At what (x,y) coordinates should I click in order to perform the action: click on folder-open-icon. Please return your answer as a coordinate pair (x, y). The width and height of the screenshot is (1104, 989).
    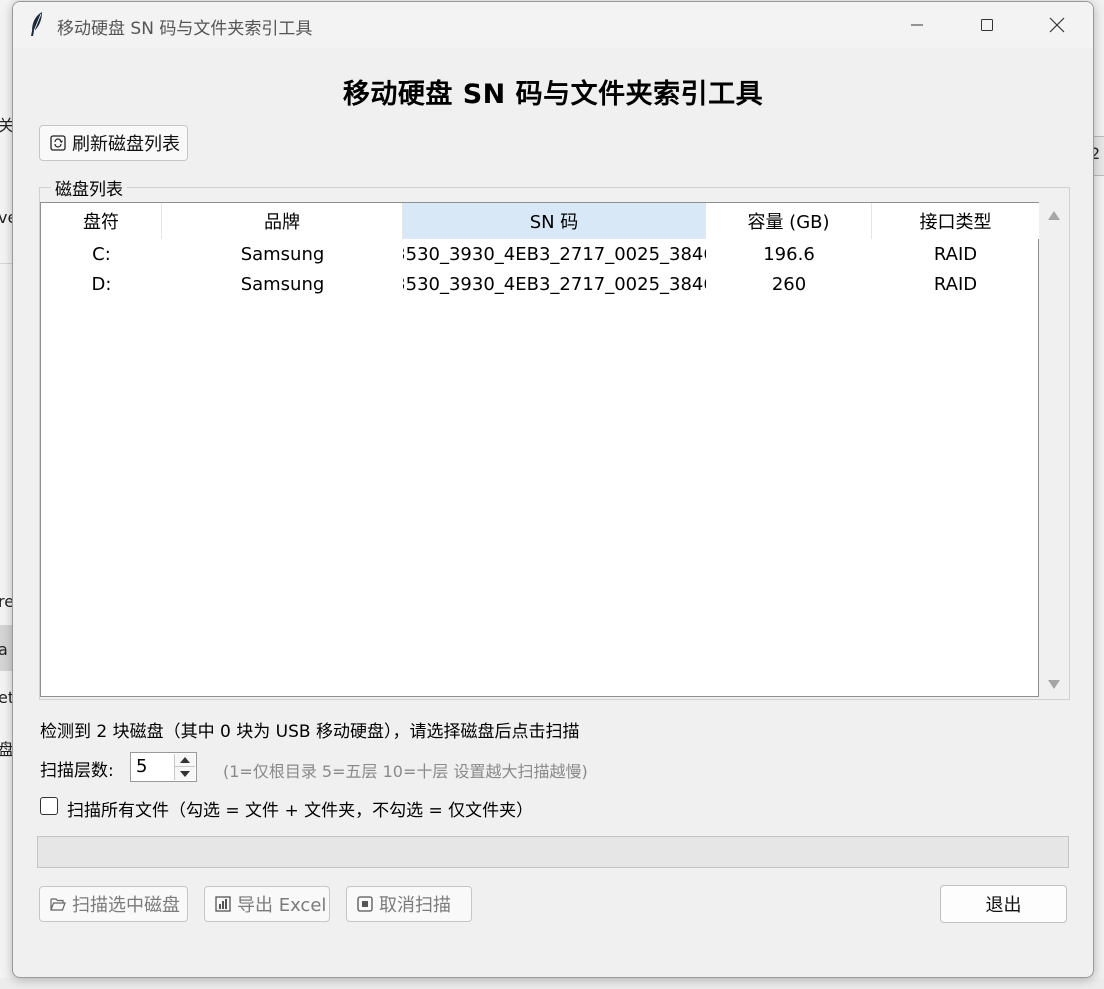
    Looking at the image, I should click on (58, 904).